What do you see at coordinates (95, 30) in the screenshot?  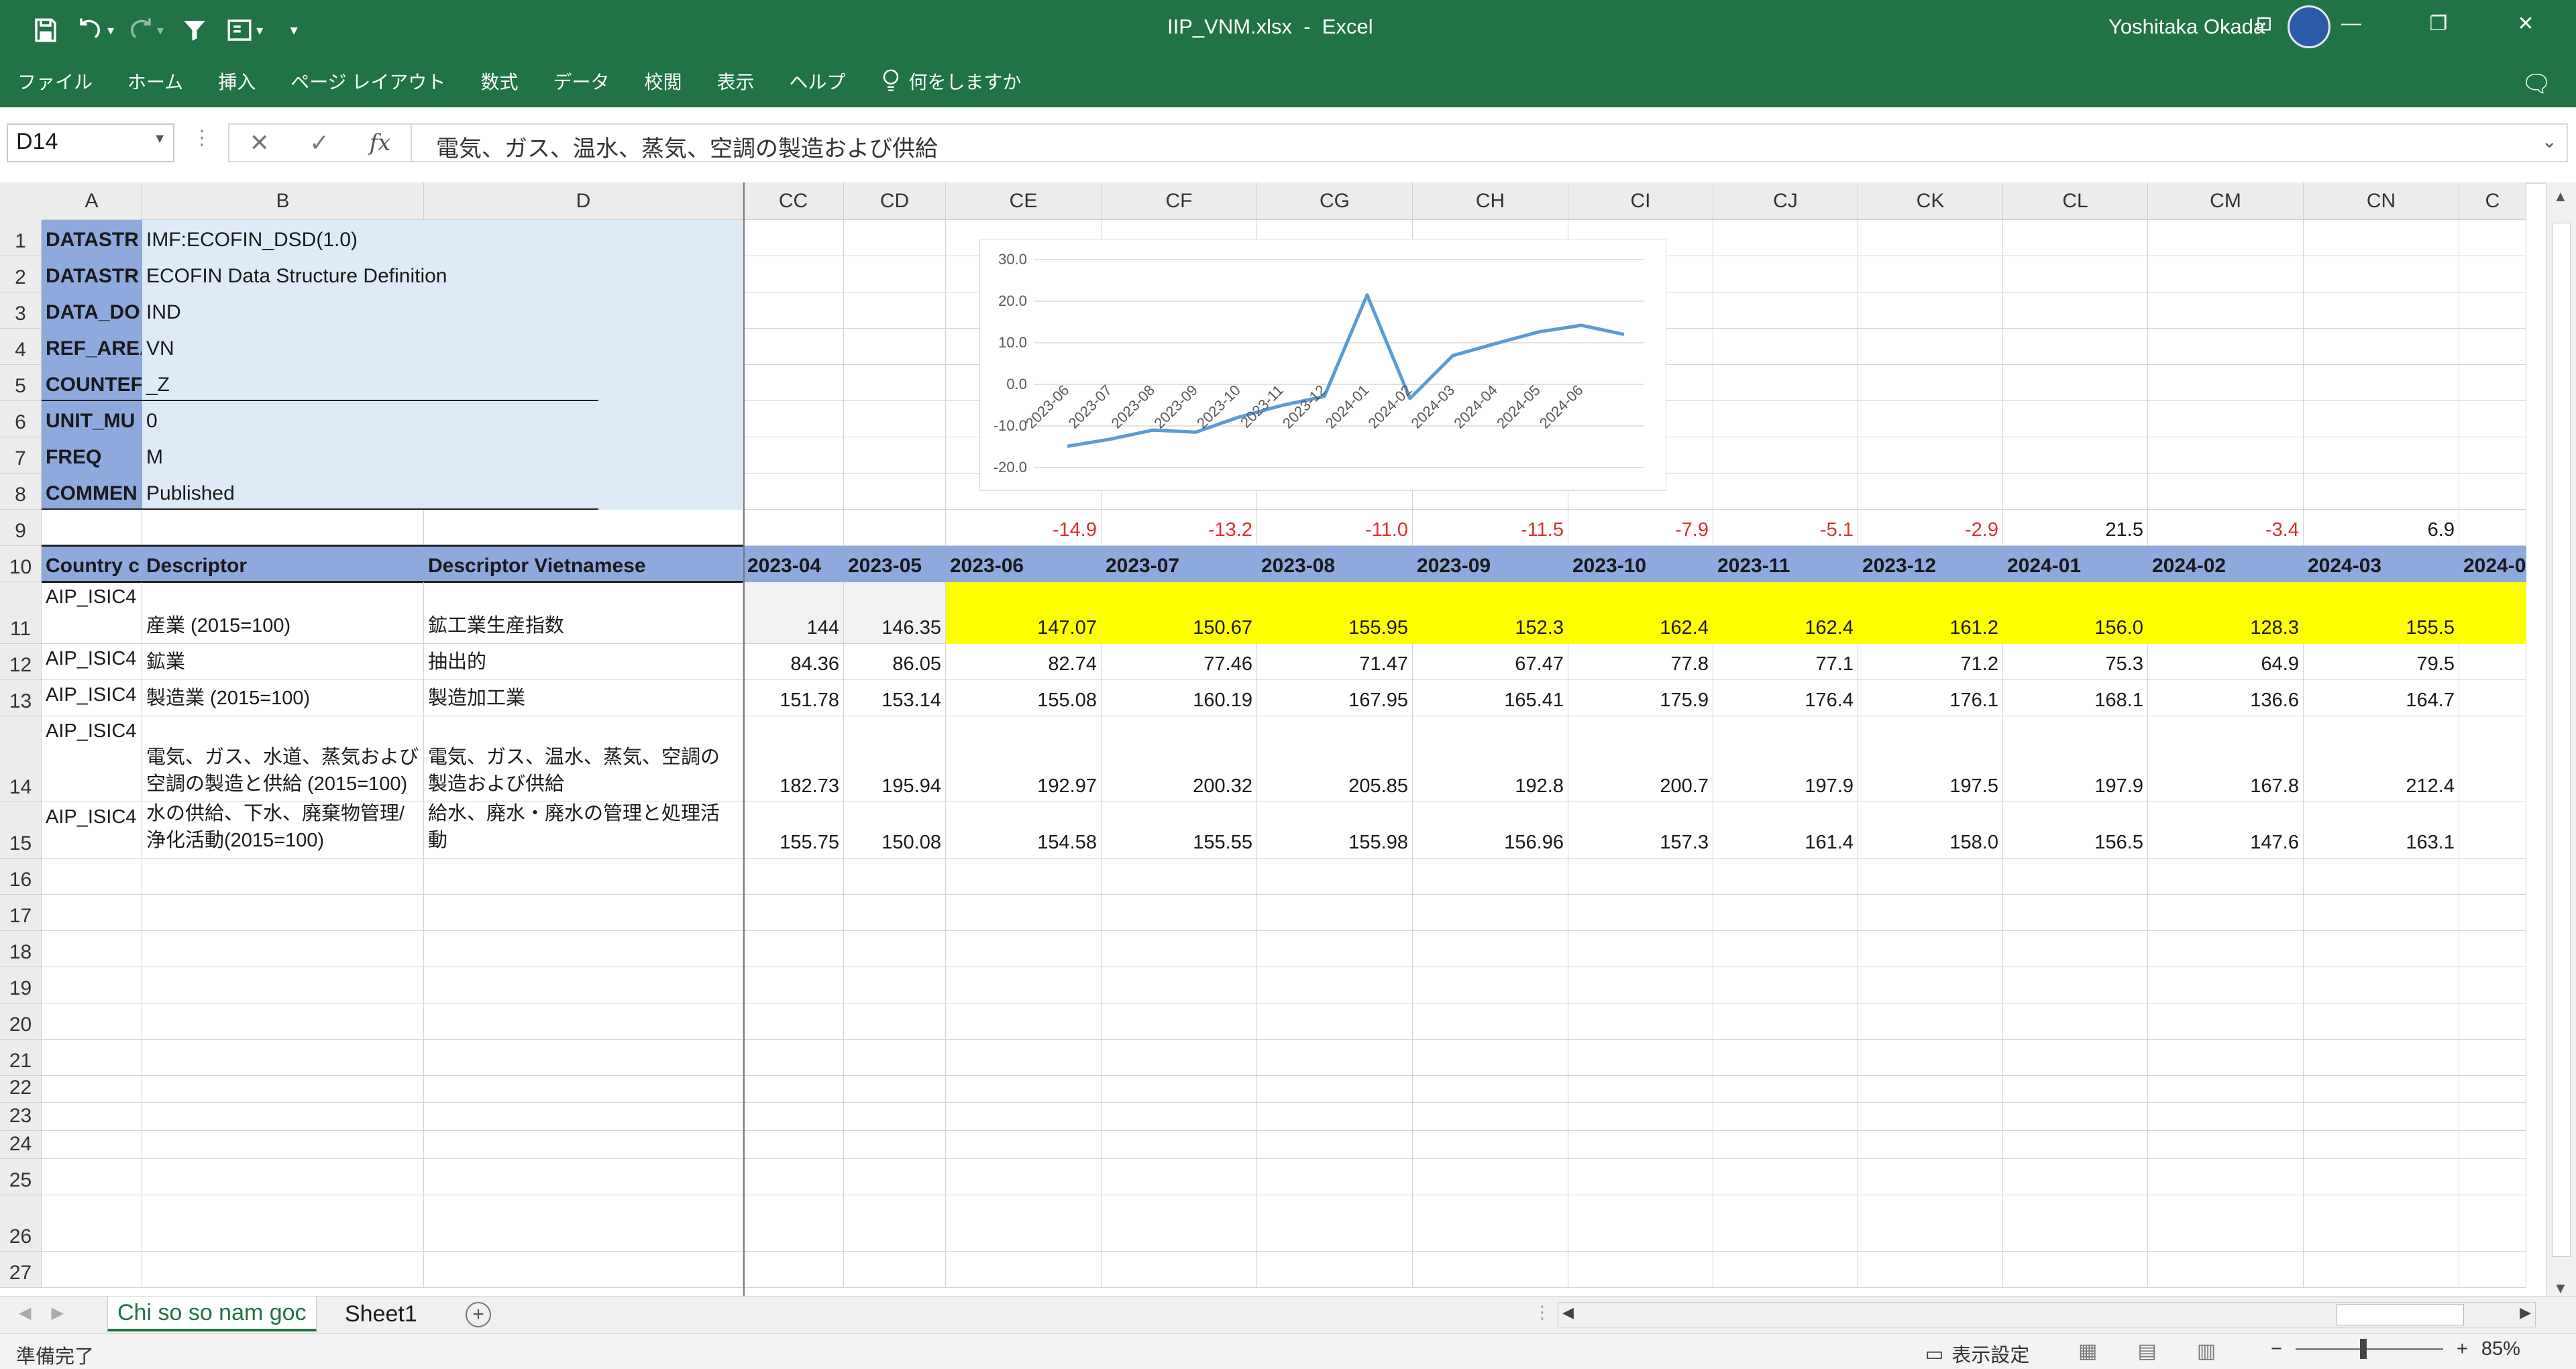 I see `undo-button: ▾` at bounding box center [95, 30].